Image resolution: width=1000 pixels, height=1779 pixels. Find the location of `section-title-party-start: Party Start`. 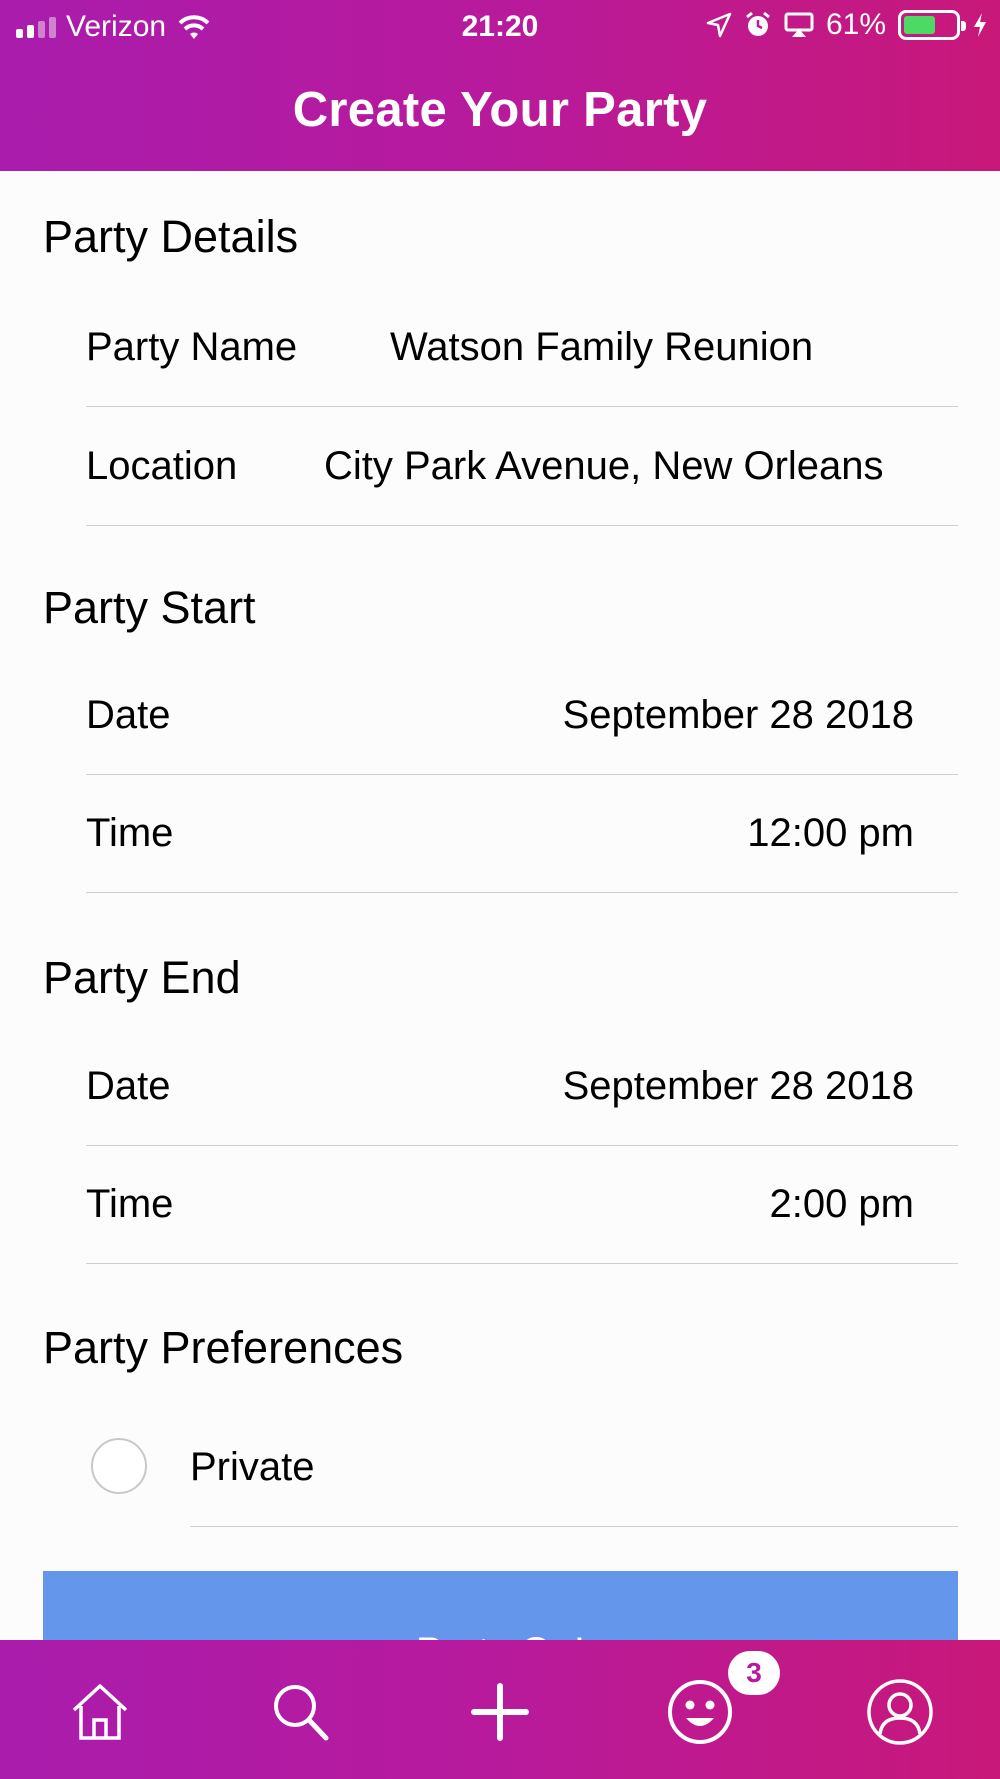

section-title-party-start: Party Start is located at coordinates (149, 607).